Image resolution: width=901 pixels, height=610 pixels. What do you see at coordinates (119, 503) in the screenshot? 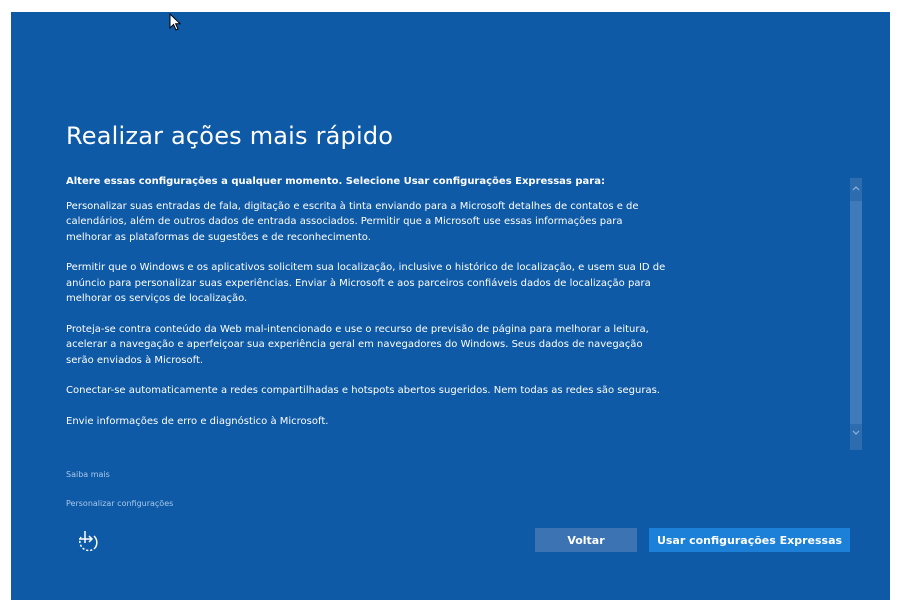
I see `customize-settings-link: Personalizar configurações` at bounding box center [119, 503].